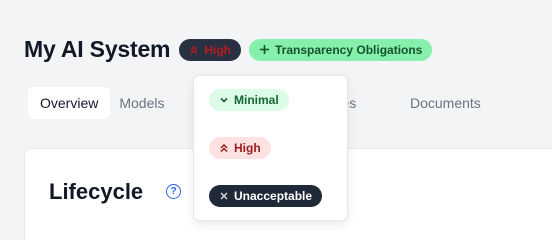 Image resolution: width=552 pixels, height=240 pixels. I want to click on help-glyph: ?, so click(173, 191).